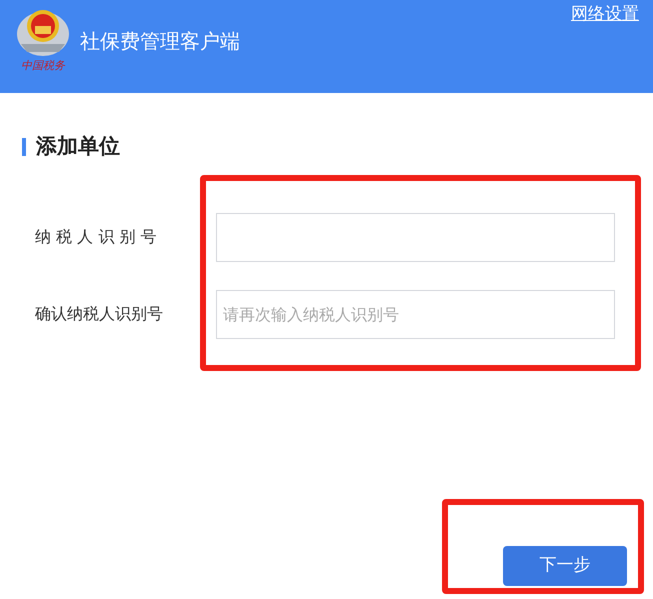 This screenshot has height=599, width=653. I want to click on input-field: 请再次输入纳税人识别号, so click(415, 314).